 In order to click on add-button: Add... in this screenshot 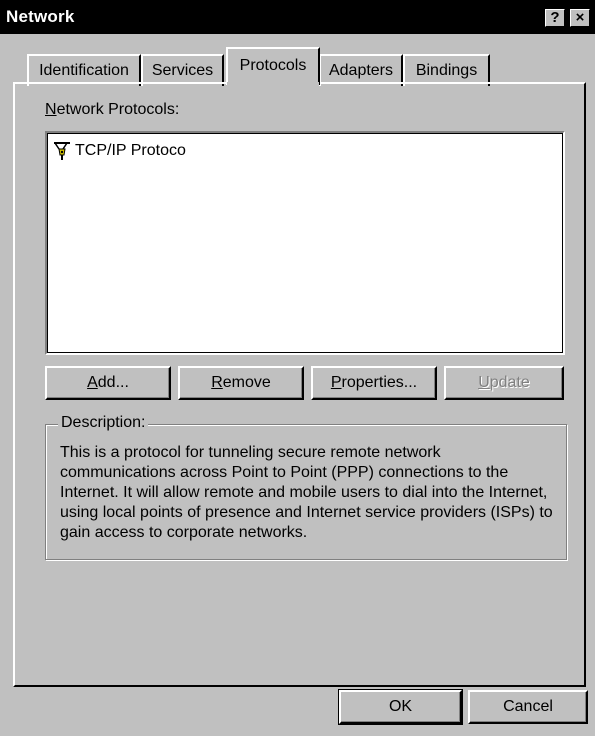, I will do `click(108, 383)`.